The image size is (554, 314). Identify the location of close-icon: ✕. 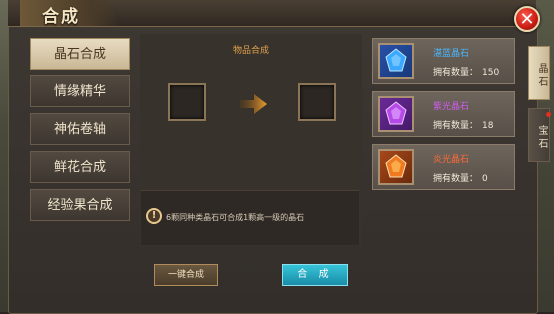
(527, 19).